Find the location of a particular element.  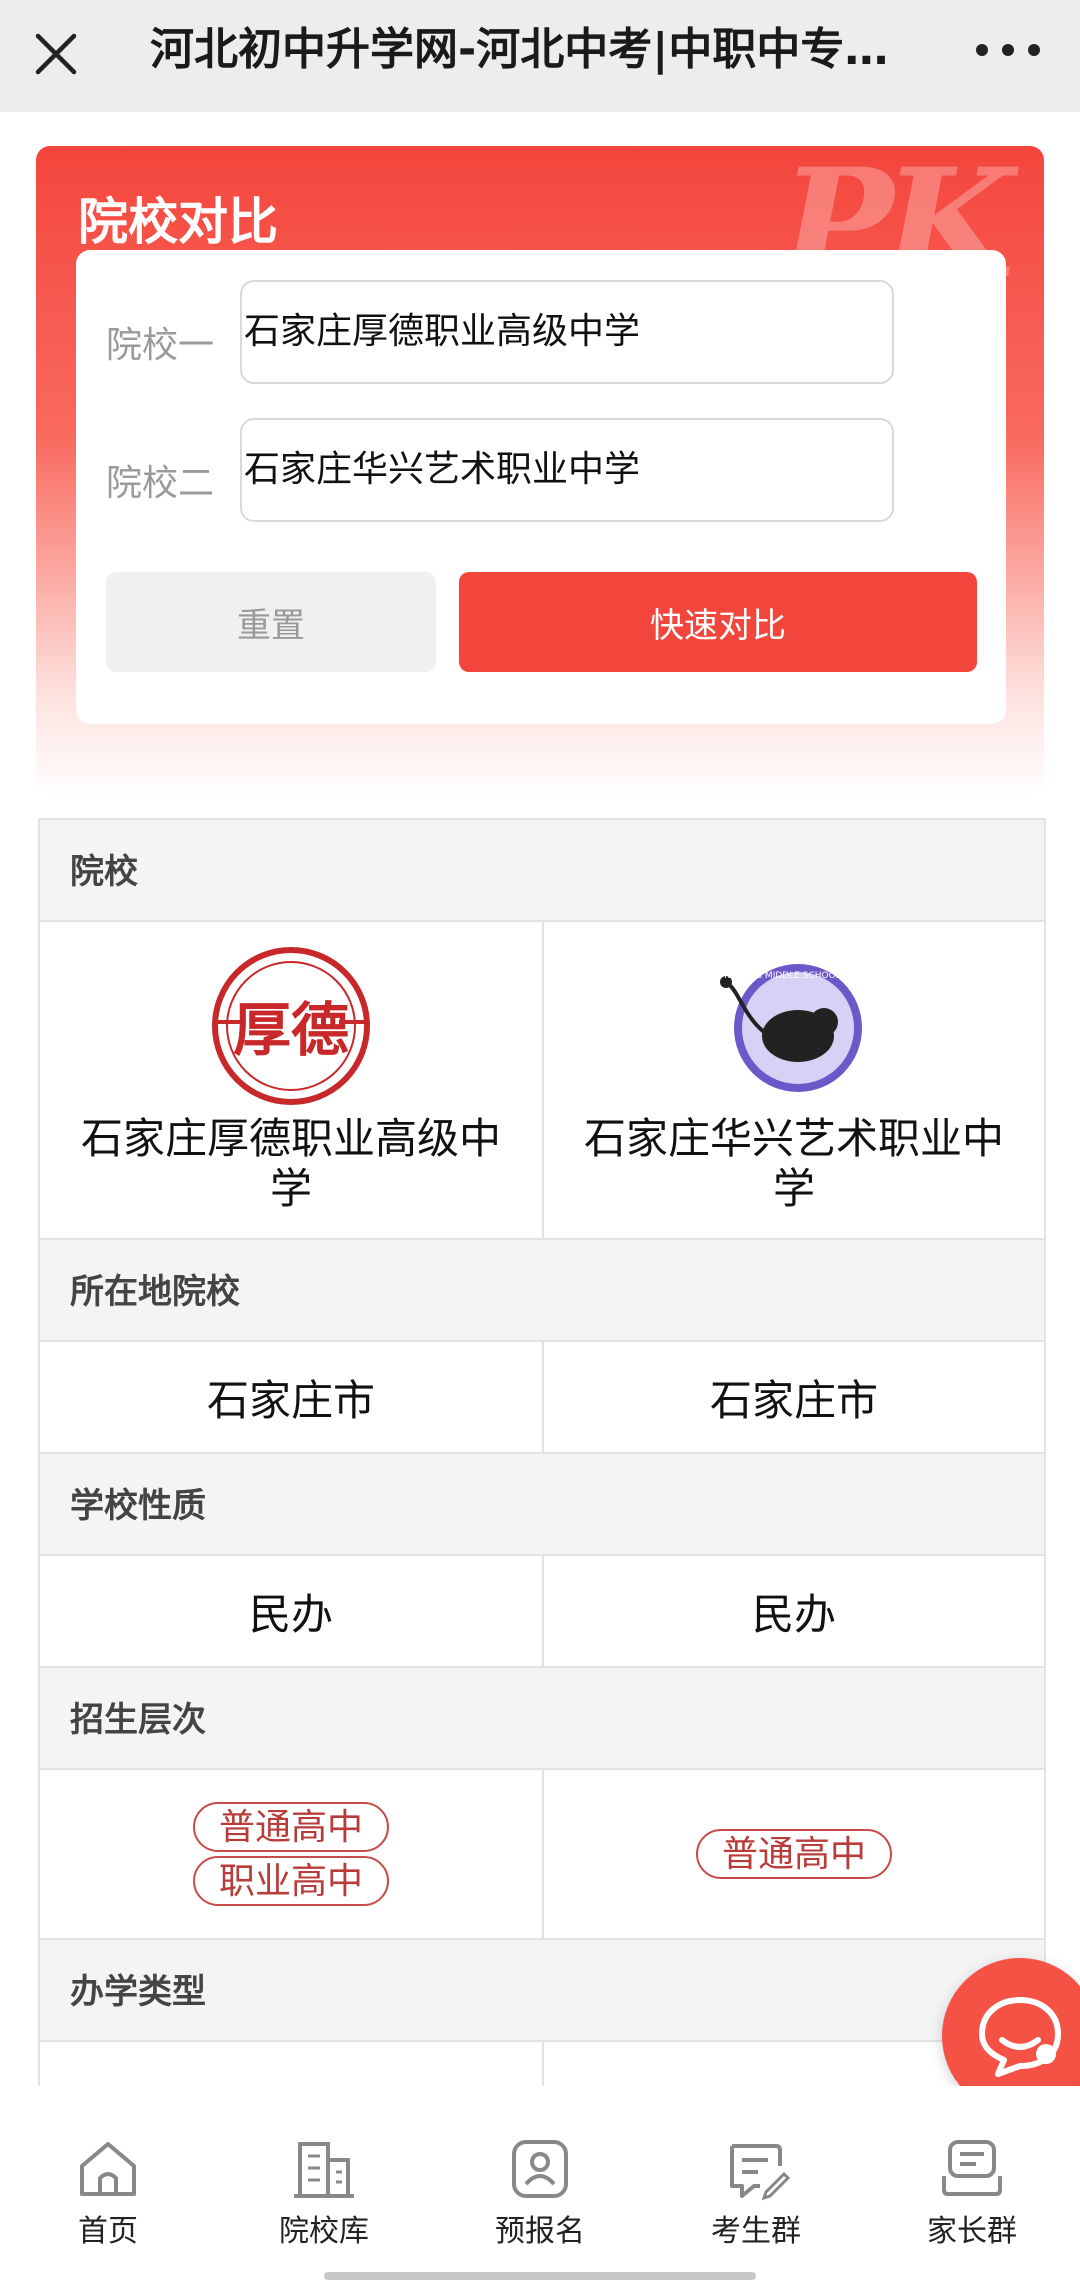

home-indicator is located at coordinates (540, 2276).